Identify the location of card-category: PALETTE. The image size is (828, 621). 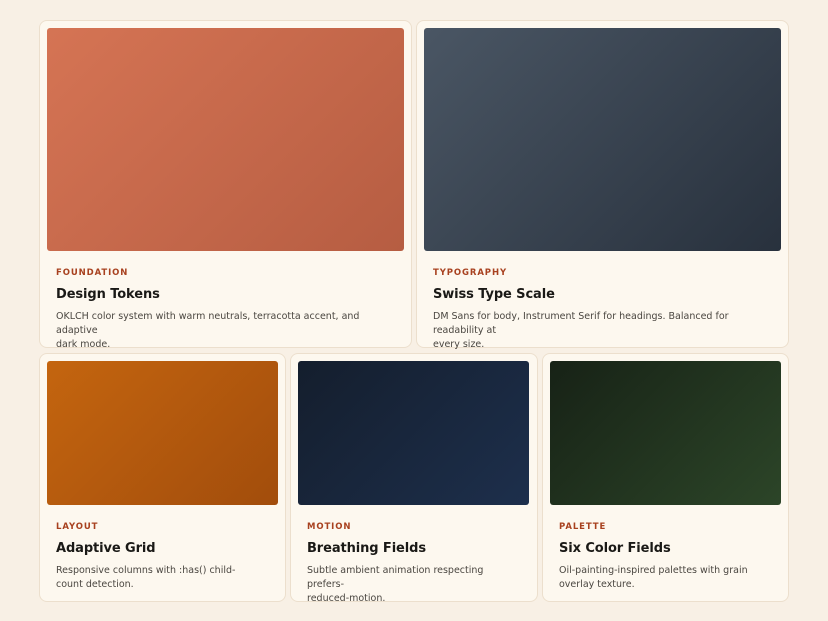
(583, 527).